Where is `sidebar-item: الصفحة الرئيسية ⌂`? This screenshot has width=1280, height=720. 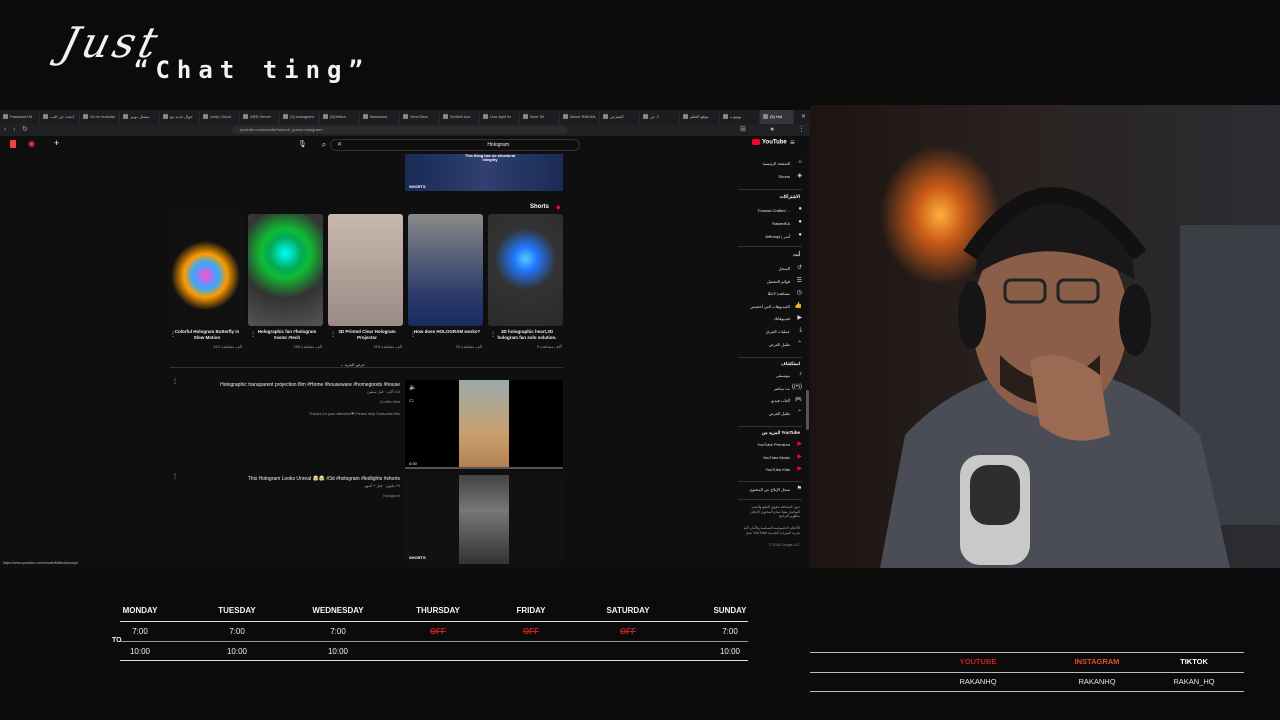 sidebar-item: الصفحة الرئيسية ⌂ is located at coordinates (766, 164).